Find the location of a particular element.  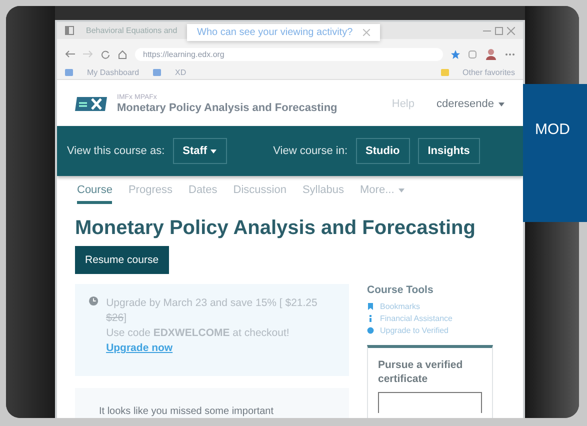

tool-link: Bookmarks is located at coordinates (400, 306).